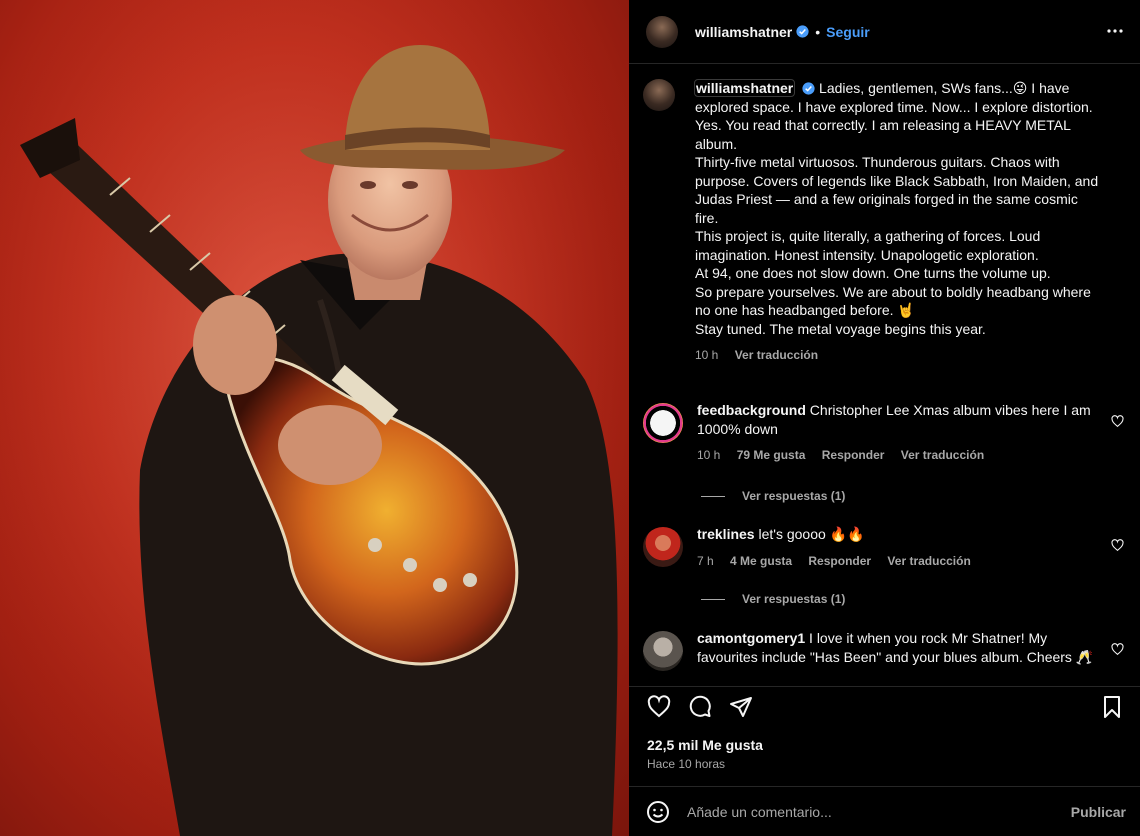 The image size is (1140, 836). I want to click on comment-likes: 79 Me gusta, so click(771, 455).